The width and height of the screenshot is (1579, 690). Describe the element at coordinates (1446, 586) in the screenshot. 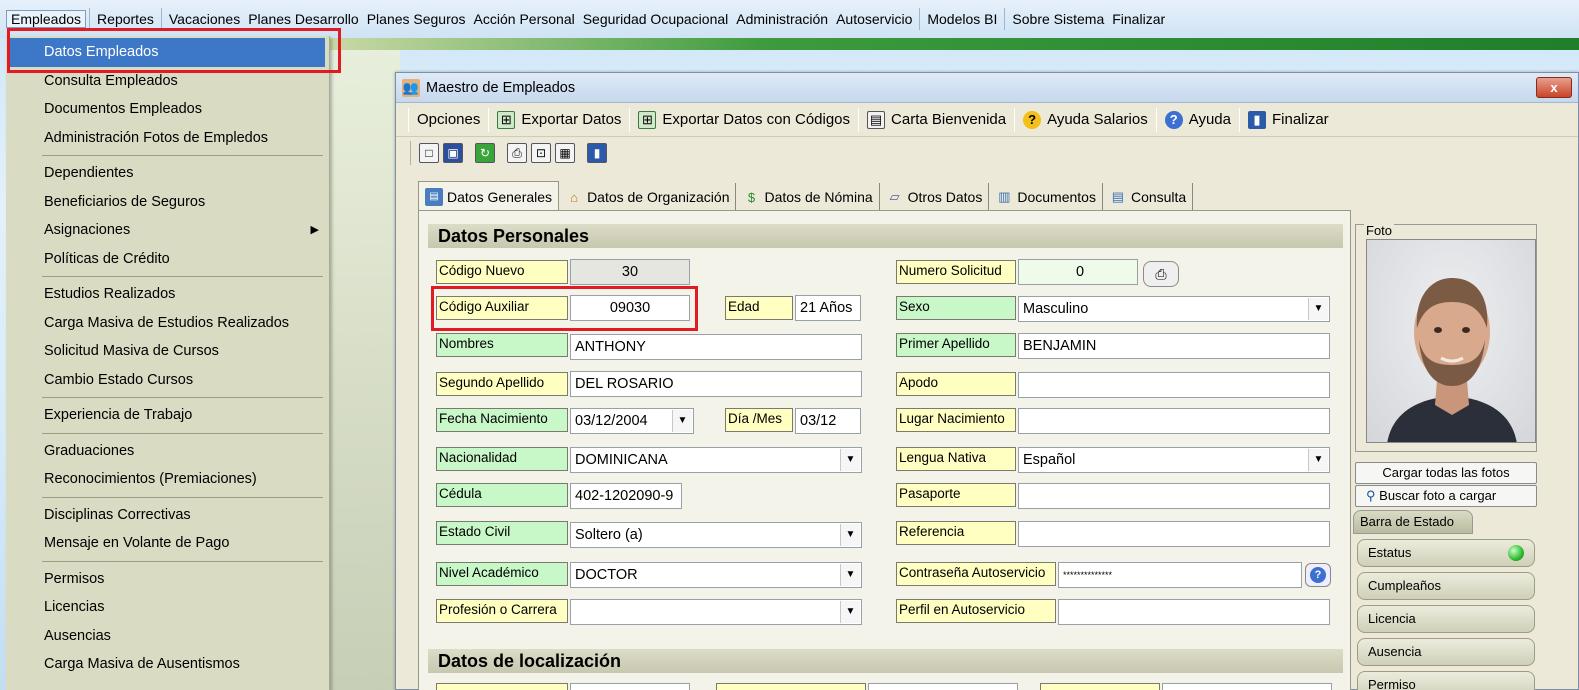

I see `status-cumpleanos: Cumpleaños` at that location.